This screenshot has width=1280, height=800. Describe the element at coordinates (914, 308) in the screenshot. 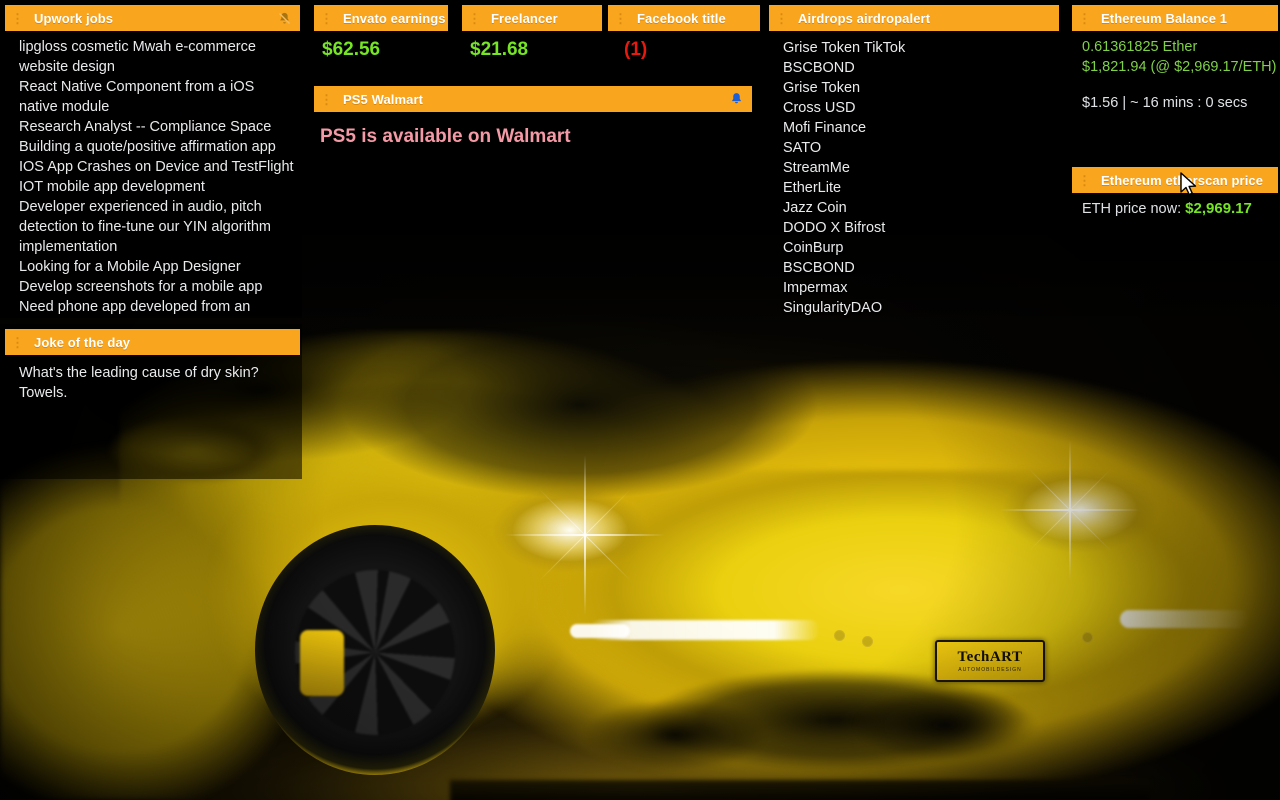

I see `list-item: SingularityDAO` at that location.